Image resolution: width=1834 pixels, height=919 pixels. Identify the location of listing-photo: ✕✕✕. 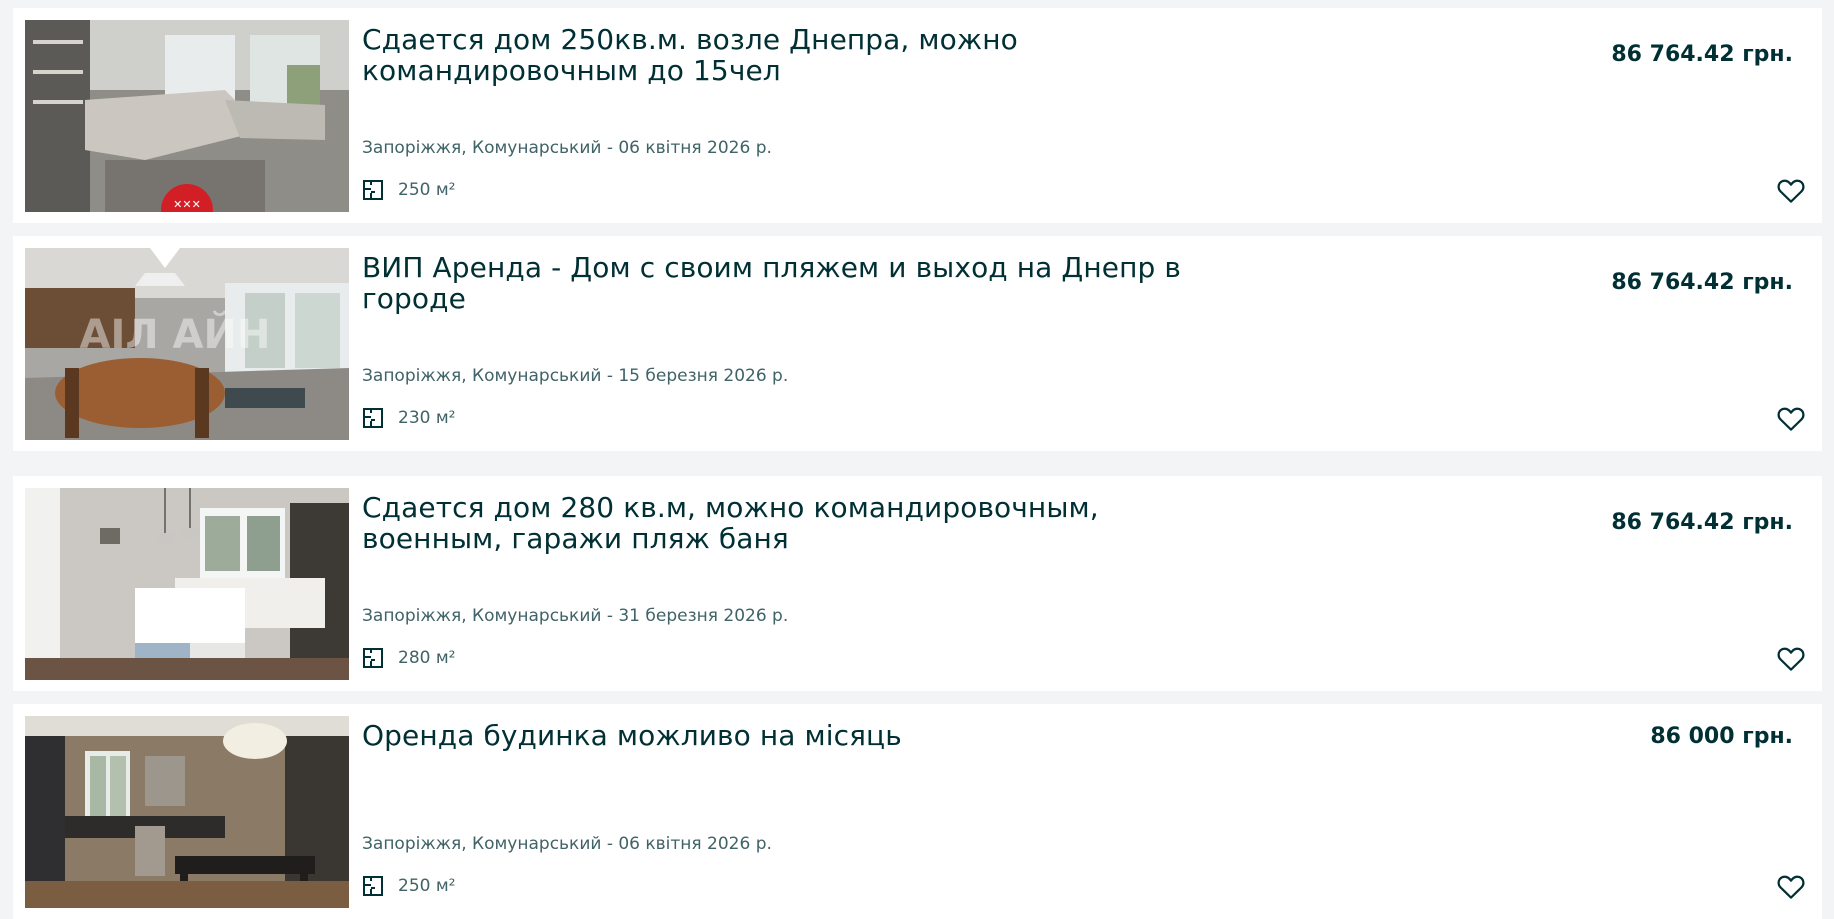
(187, 116).